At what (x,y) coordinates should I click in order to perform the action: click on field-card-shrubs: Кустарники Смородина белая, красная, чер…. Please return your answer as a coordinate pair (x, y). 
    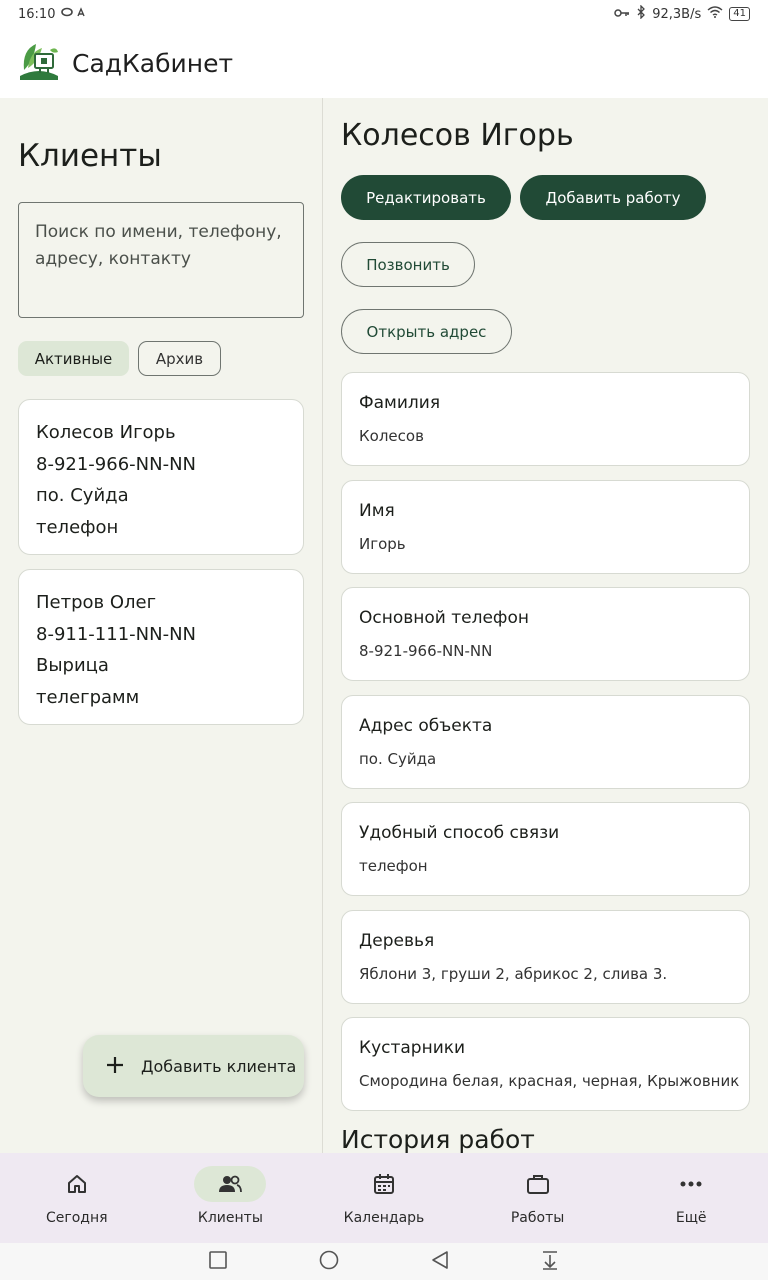
    Looking at the image, I should click on (545, 1064).